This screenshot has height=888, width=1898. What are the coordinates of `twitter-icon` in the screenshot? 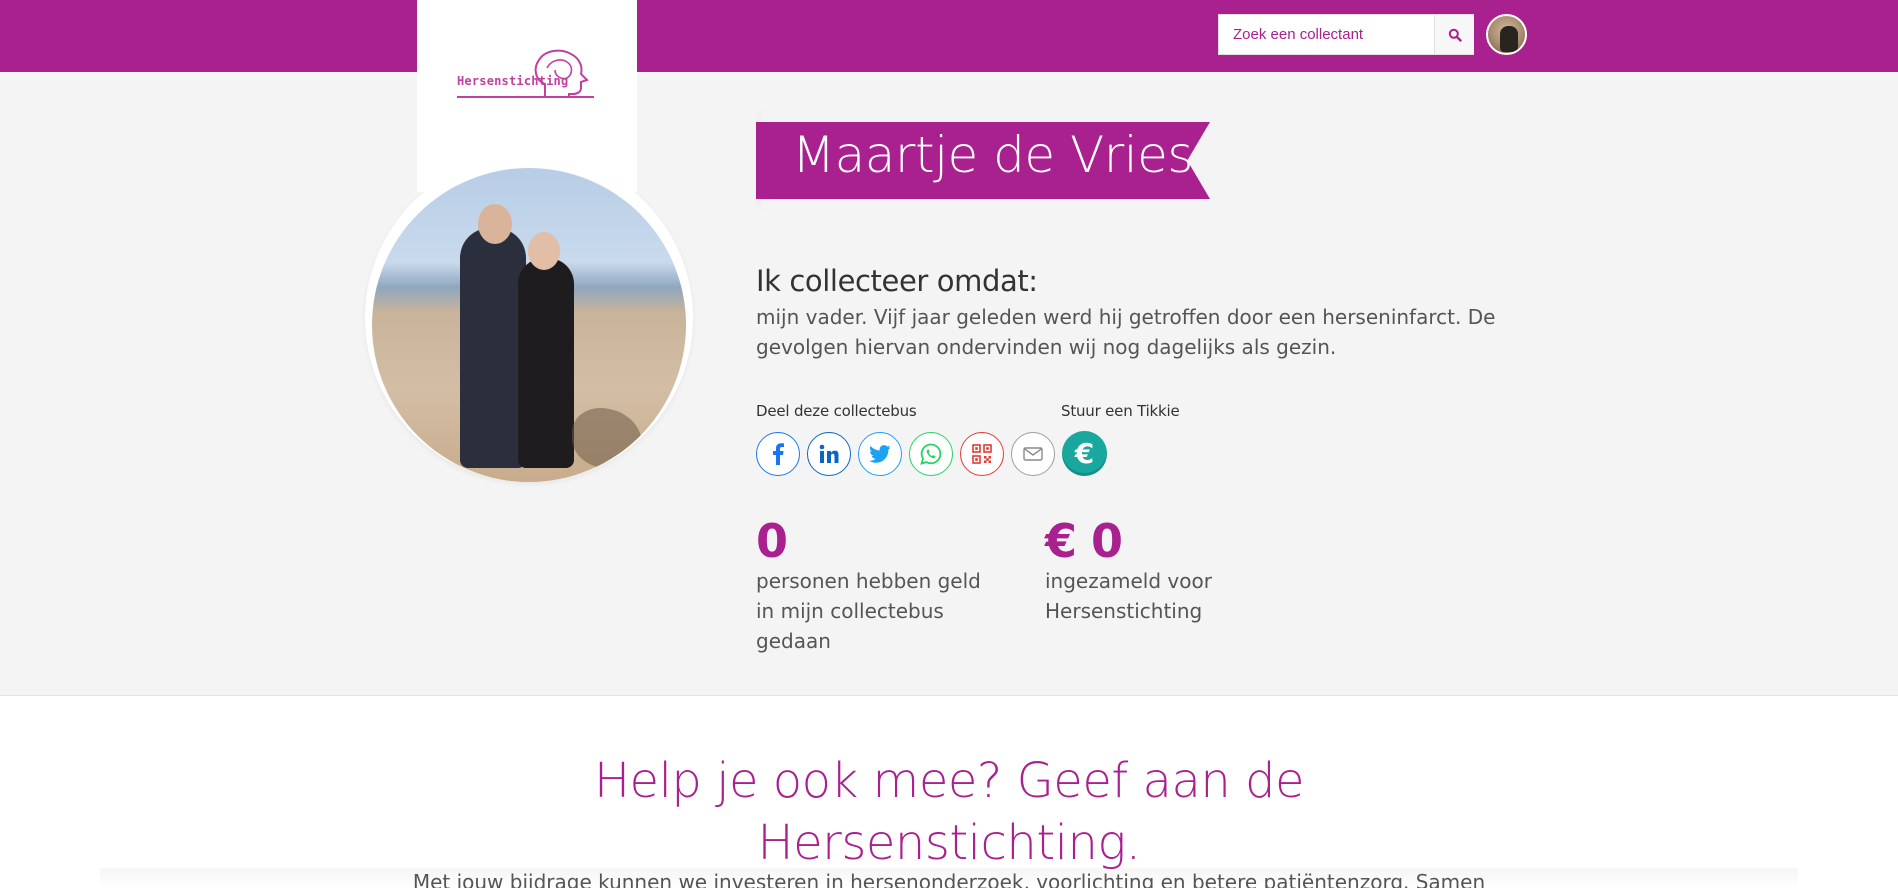 It's located at (880, 454).